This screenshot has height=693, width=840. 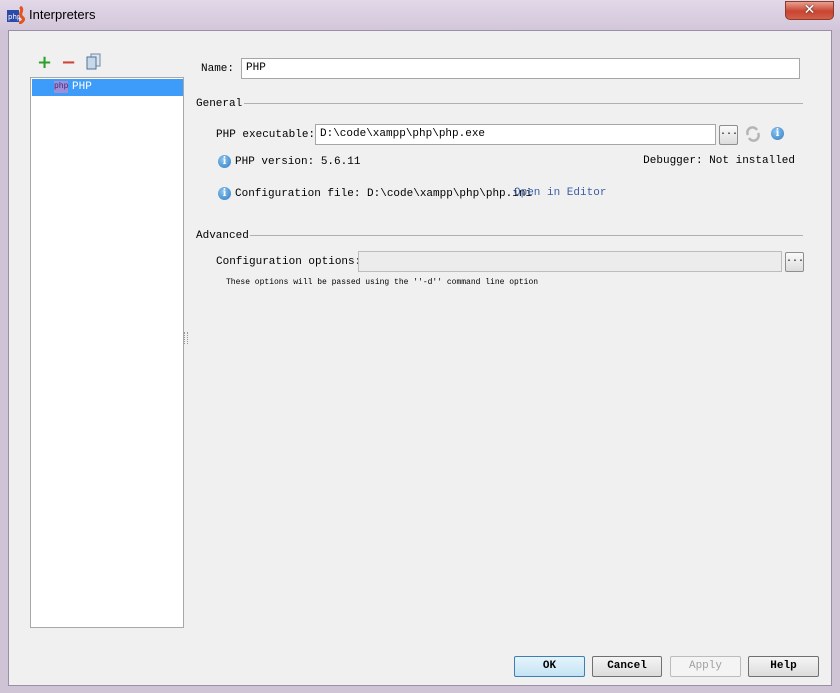 What do you see at coordinates (420, 15) in the screenshot?
I see `title-bar` at bounding box center [420, 15].